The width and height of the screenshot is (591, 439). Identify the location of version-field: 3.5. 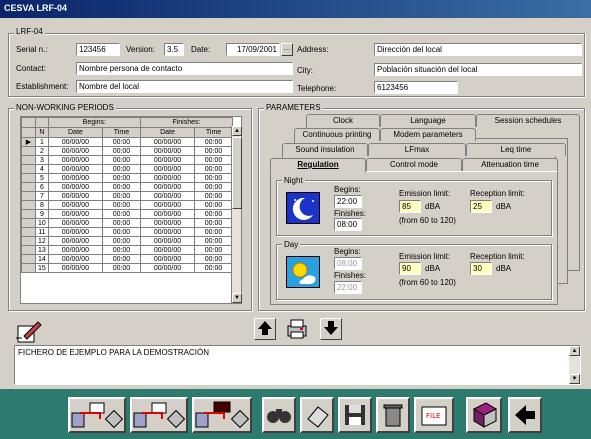
(174, 49).